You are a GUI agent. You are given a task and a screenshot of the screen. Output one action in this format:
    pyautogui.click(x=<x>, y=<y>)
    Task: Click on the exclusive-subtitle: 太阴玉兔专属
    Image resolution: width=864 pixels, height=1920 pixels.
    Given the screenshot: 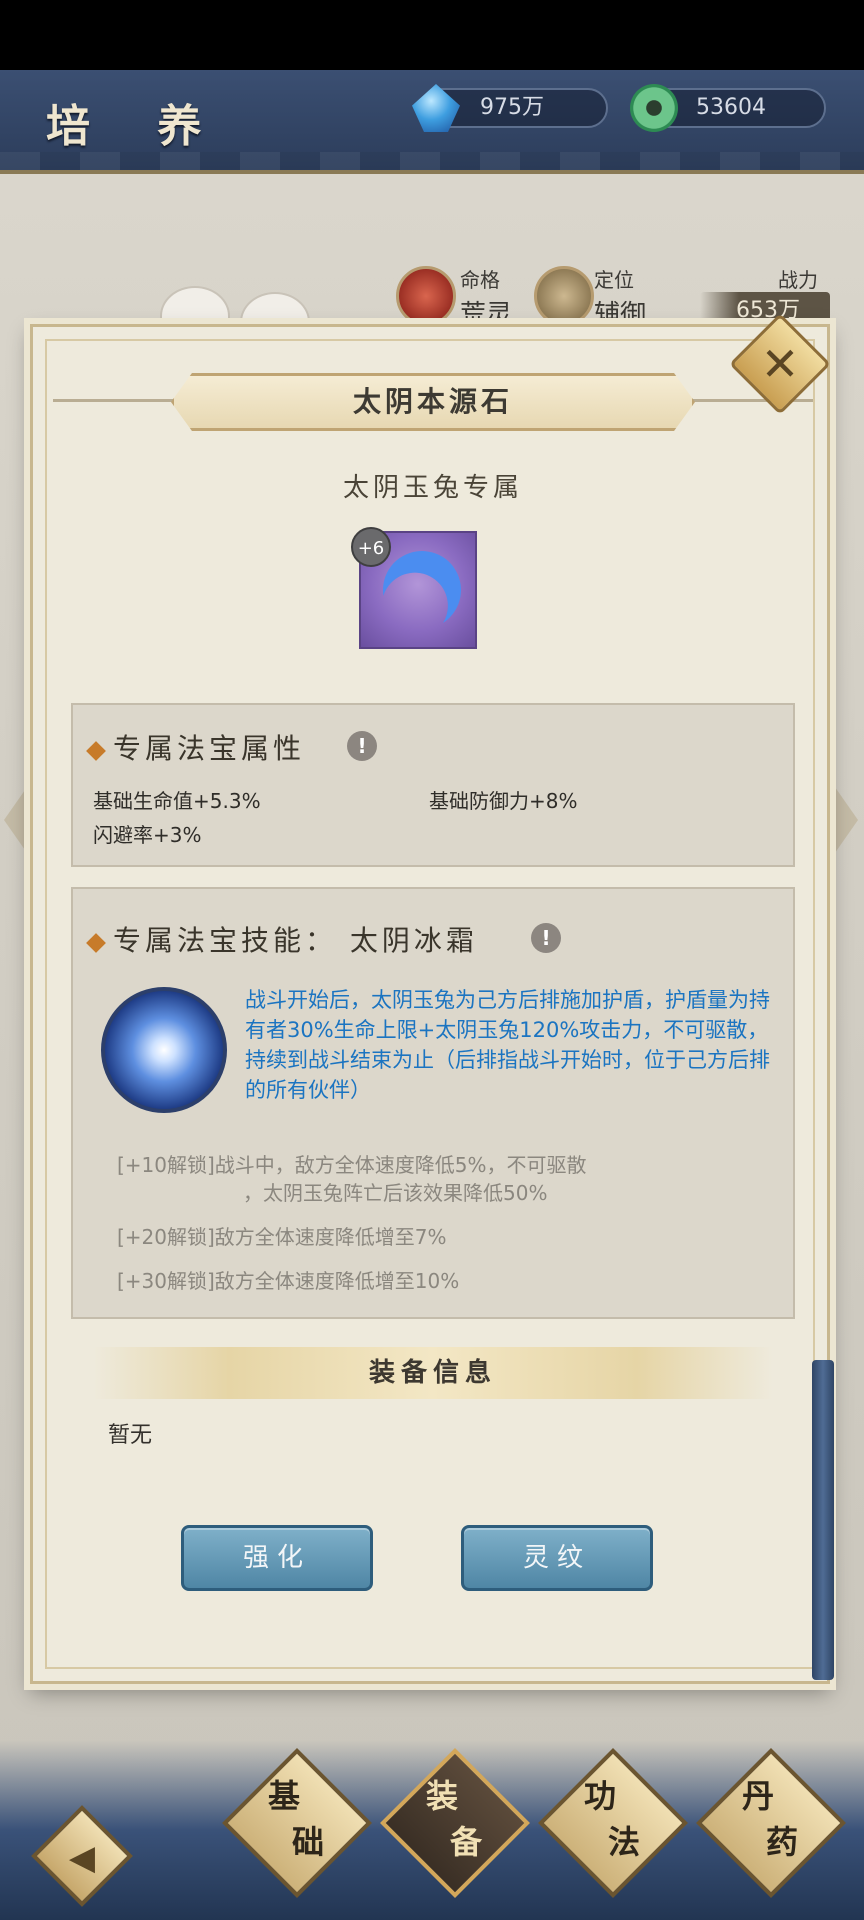 What is the action you would take?
    pyautogui.click(x=432, y=488)
    